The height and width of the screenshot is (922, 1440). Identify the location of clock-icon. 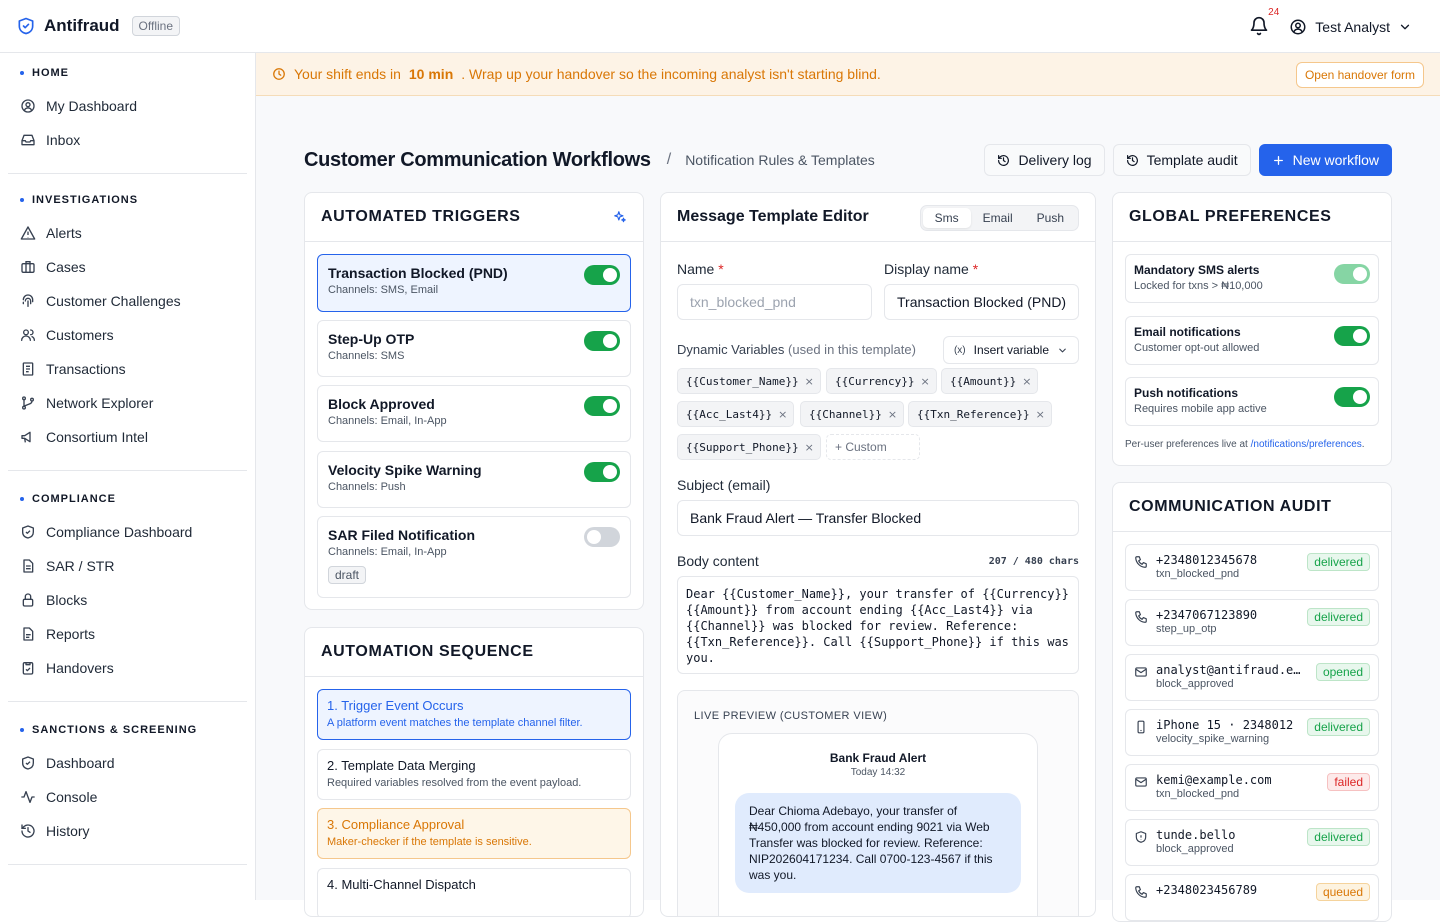
(279, 74).